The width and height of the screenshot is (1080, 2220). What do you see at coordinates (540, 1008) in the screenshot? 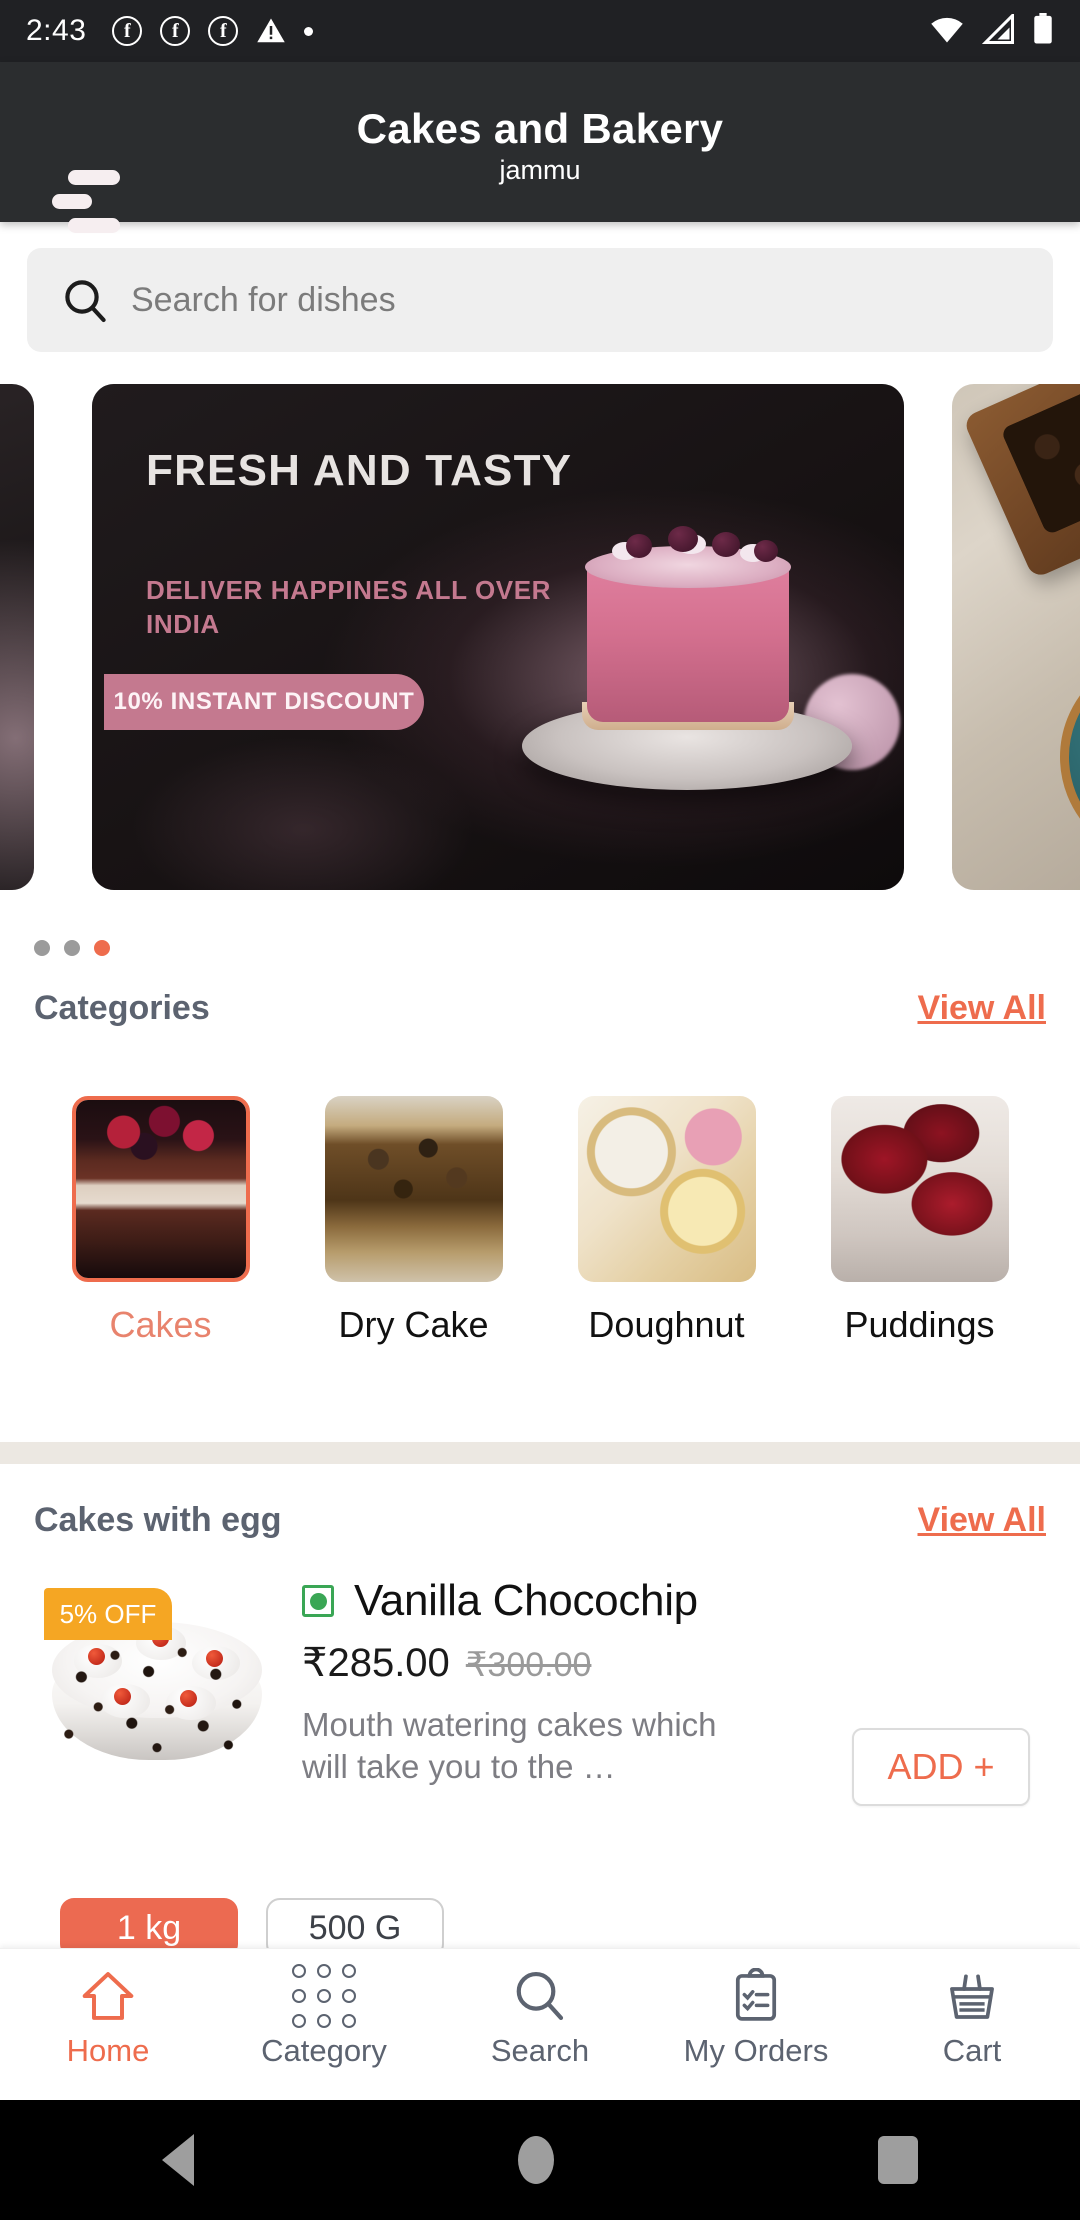
I see `categories-header: Categories View All` at bounding box center [540, 1008].